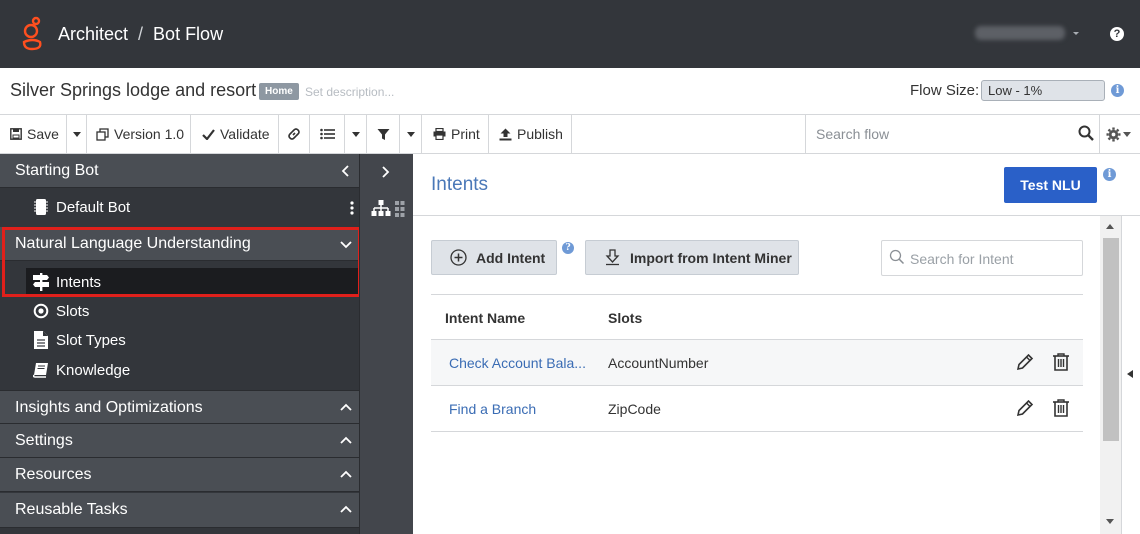  Describe the element at coordinates (1076, 33) in the screenshot. I see `user-menu-caret-icon` at that location.